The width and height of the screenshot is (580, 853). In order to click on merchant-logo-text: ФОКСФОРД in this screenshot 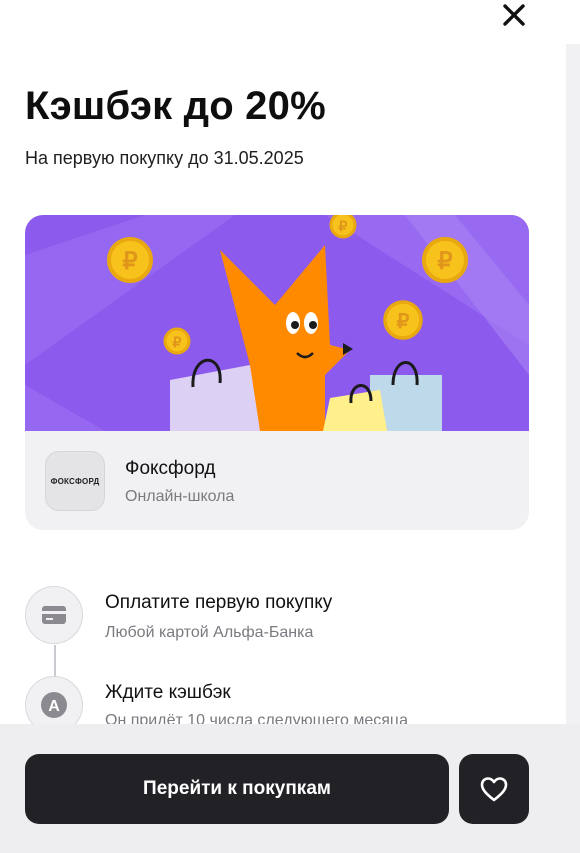, I will do `click(75, 481)`.